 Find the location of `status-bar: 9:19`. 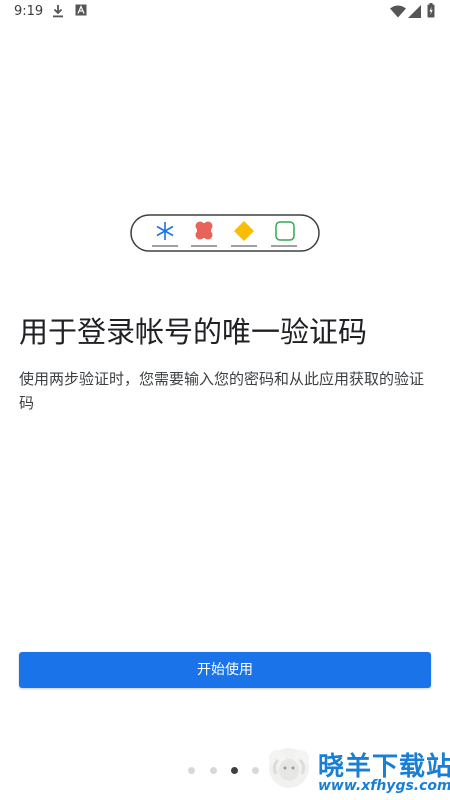

status-bar: 9:19 is located at coordinates (225, 12).